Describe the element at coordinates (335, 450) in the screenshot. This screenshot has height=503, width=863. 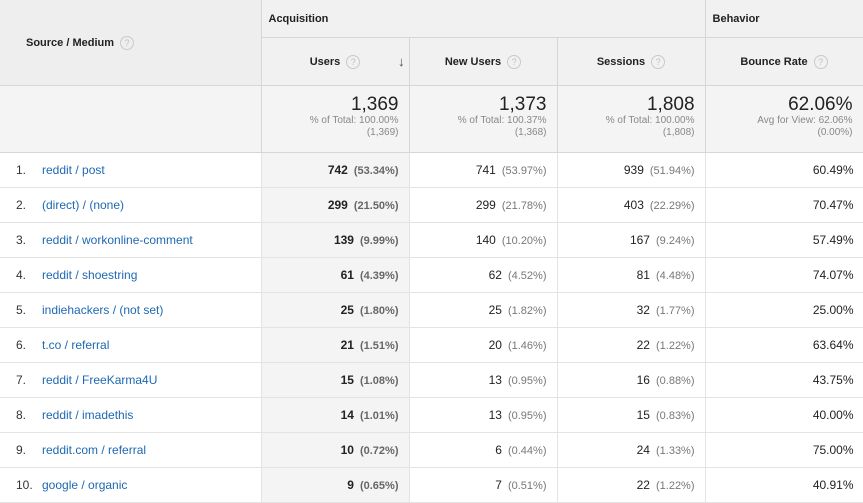
I see `users-cell: 10 (0.72%)` at that location.